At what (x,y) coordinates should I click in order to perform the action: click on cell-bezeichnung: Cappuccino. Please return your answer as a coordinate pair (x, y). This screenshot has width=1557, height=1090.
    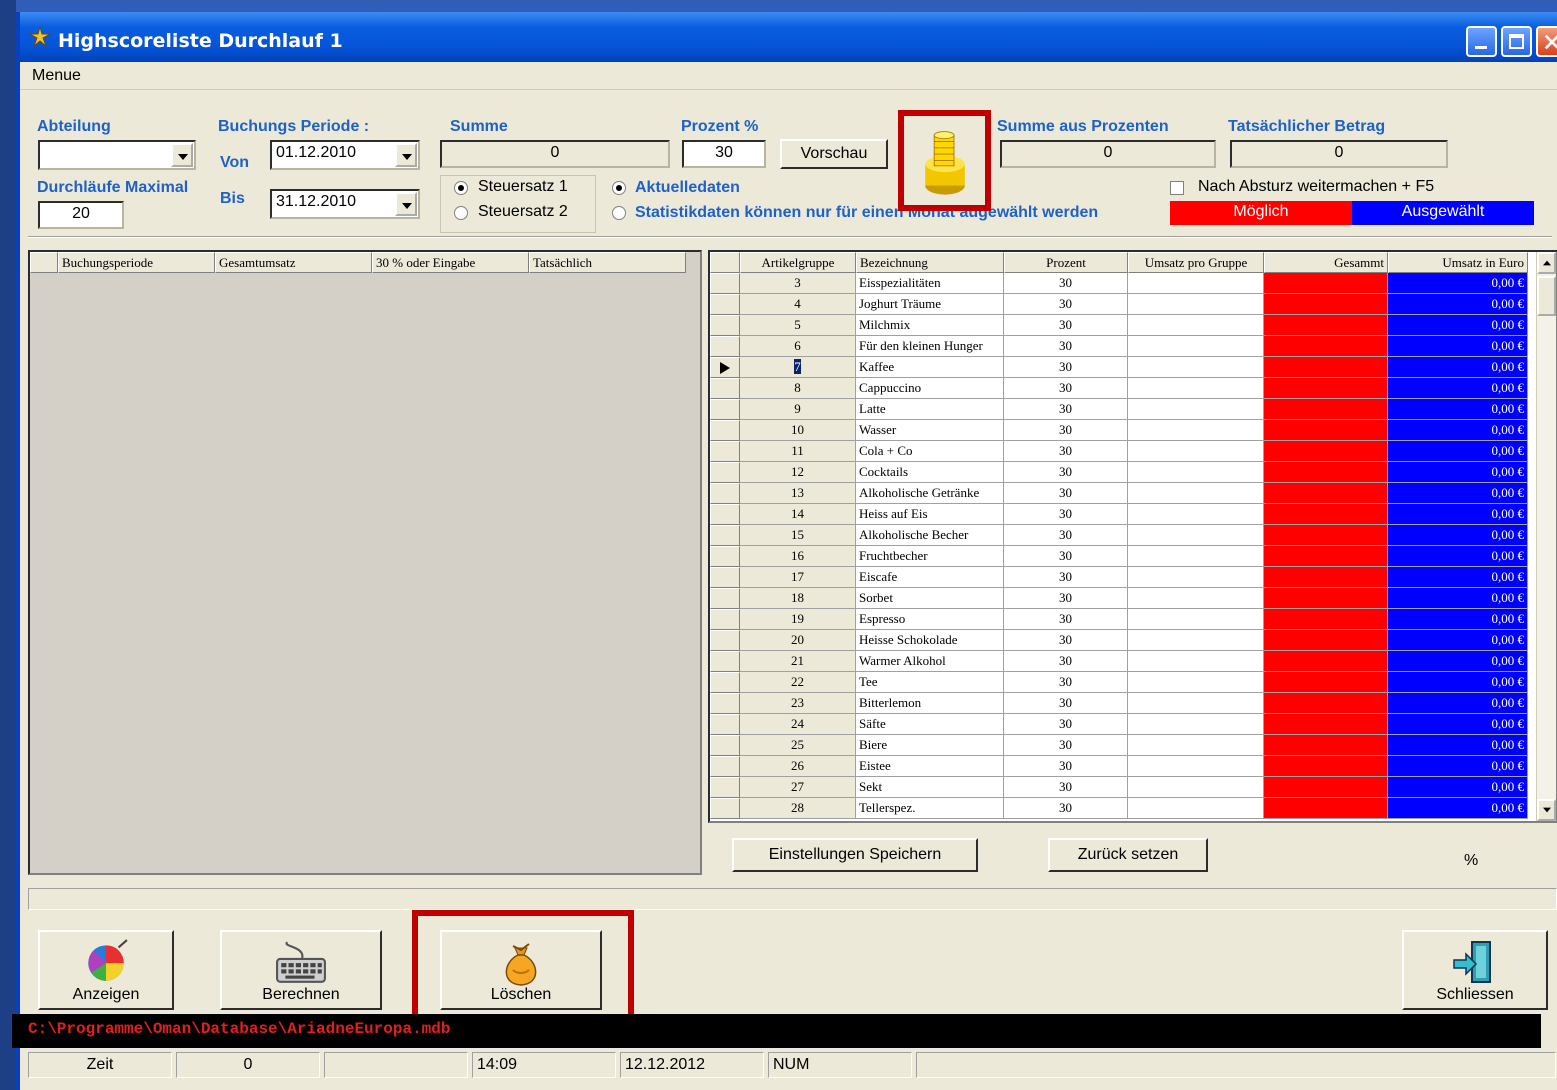
    Looking at the image, I should click on (930, 388).